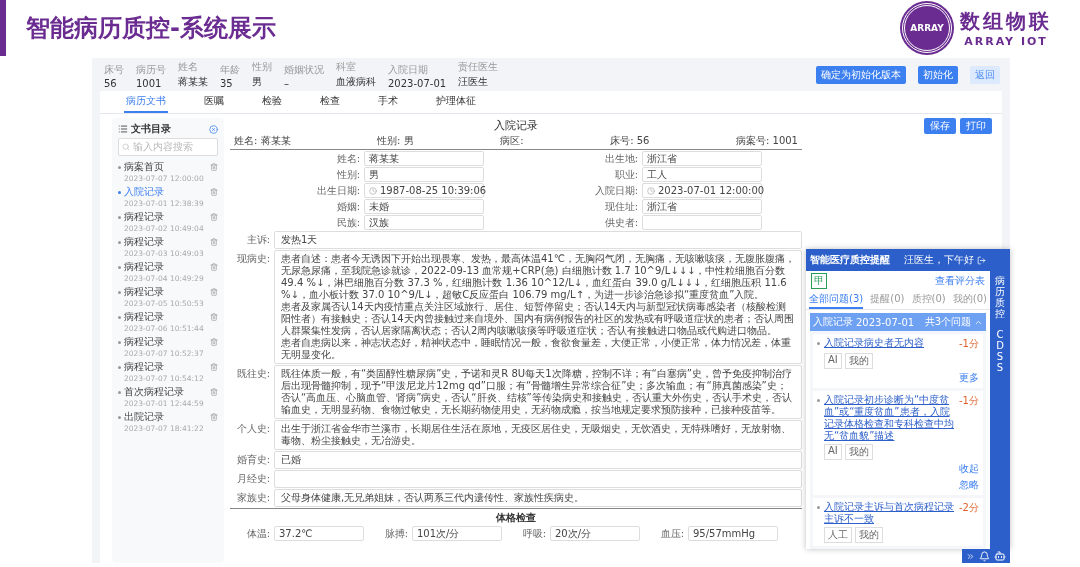 This screenshot has width=1080, height=567. Describe the element at coordinates (262, 67) in the screenshot. I see `info-label: 性别` at that location.